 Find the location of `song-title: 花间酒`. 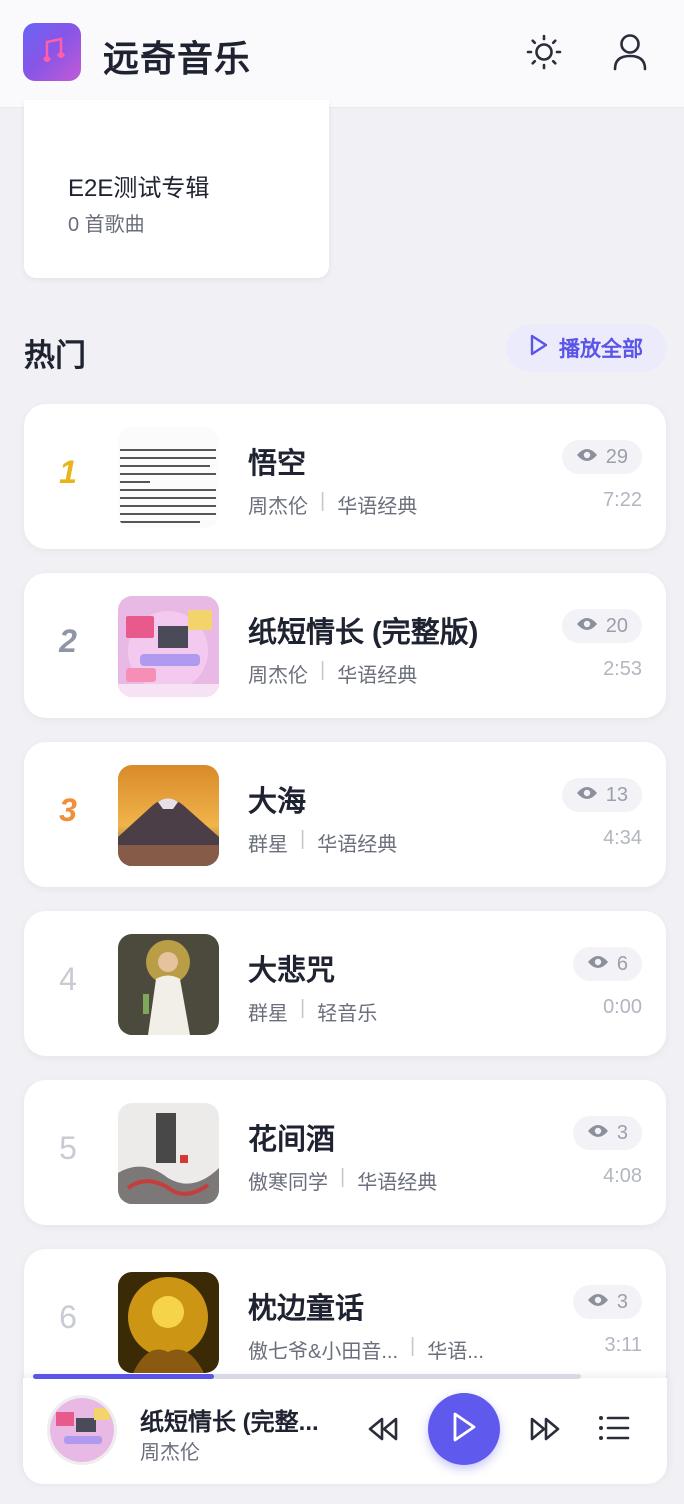

song-title: 花间酒 is located at coordinates (292, 1140).